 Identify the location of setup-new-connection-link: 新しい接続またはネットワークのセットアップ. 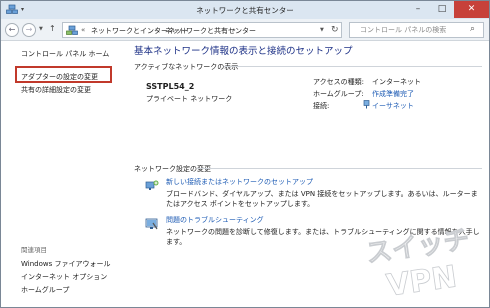
(239, 182).